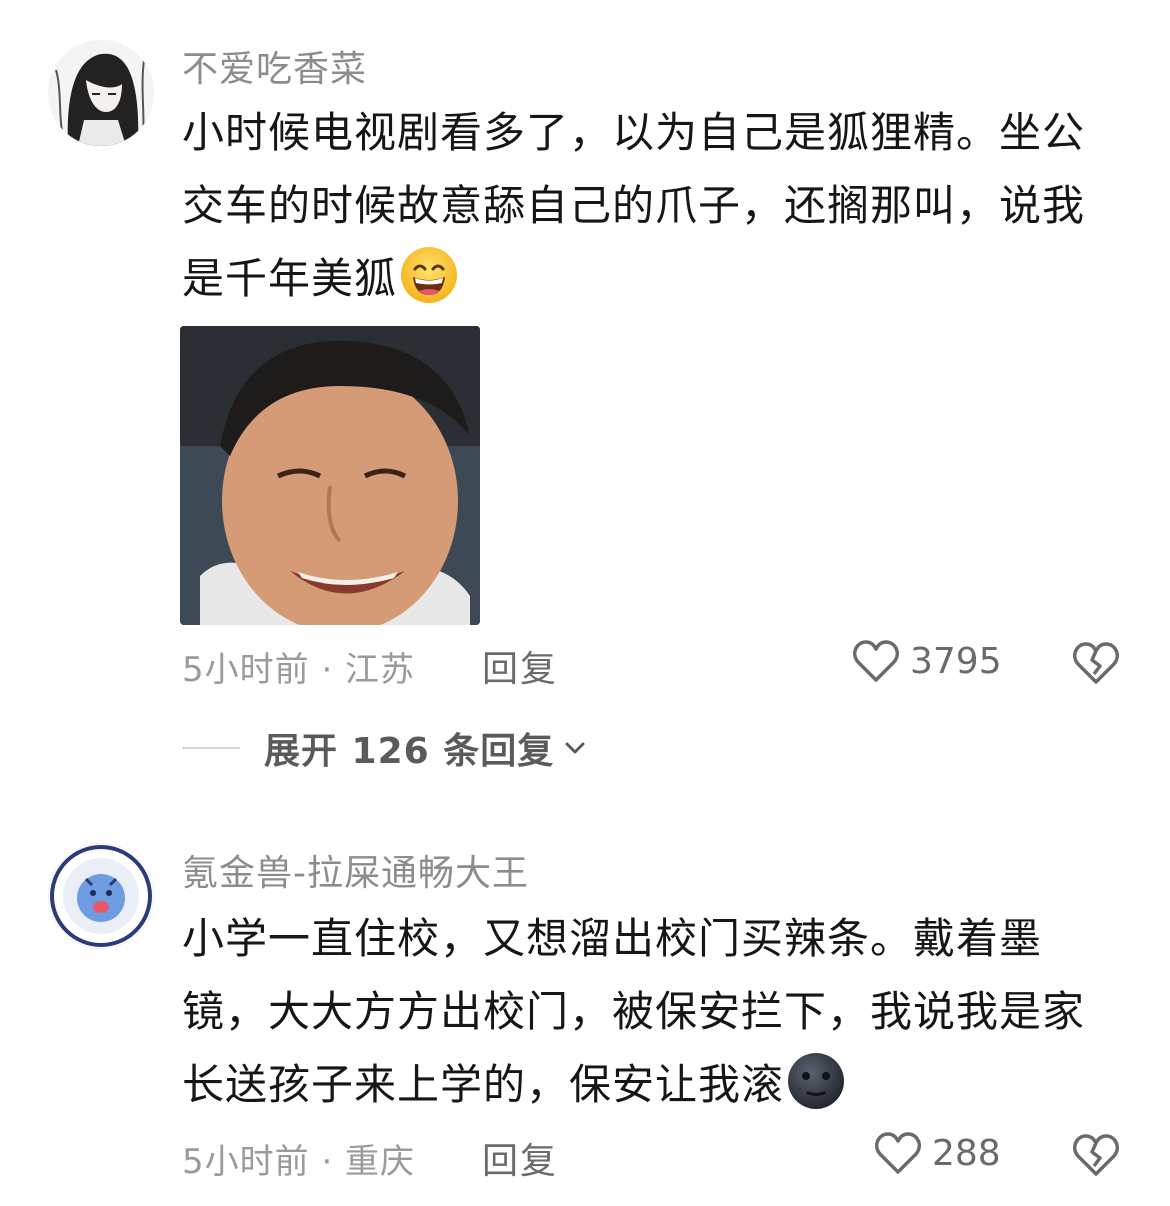  I want to click on comment-text-line-content: 长送孩子来上学的，保安让我滚, so click(483, 1084).